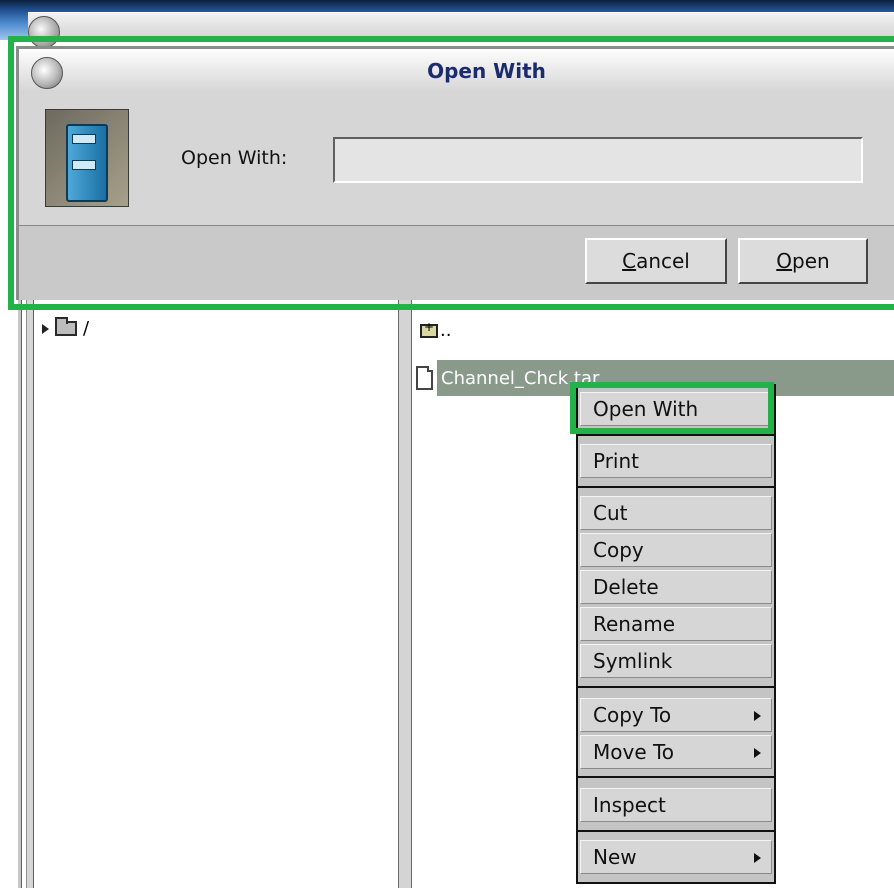  I want to click on menu-item-delete: Delete, so click(676, 587).